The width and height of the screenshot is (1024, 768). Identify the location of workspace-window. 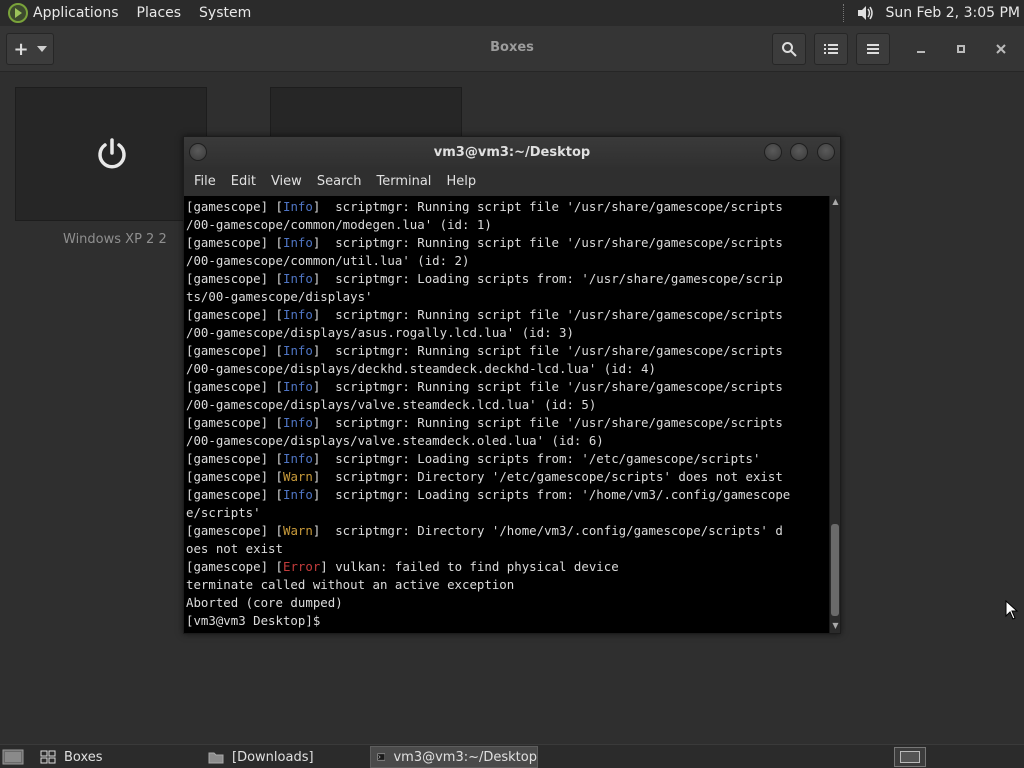
(910, 757).